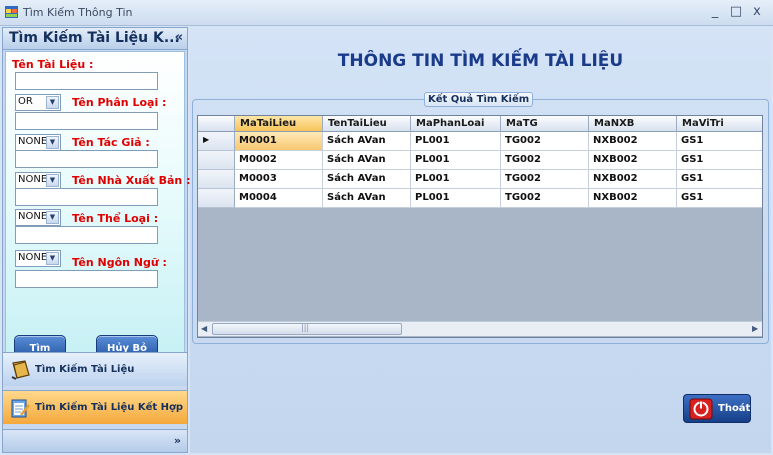  I want to click on current-row-arrow-icon: ▶, so click(206, 139).